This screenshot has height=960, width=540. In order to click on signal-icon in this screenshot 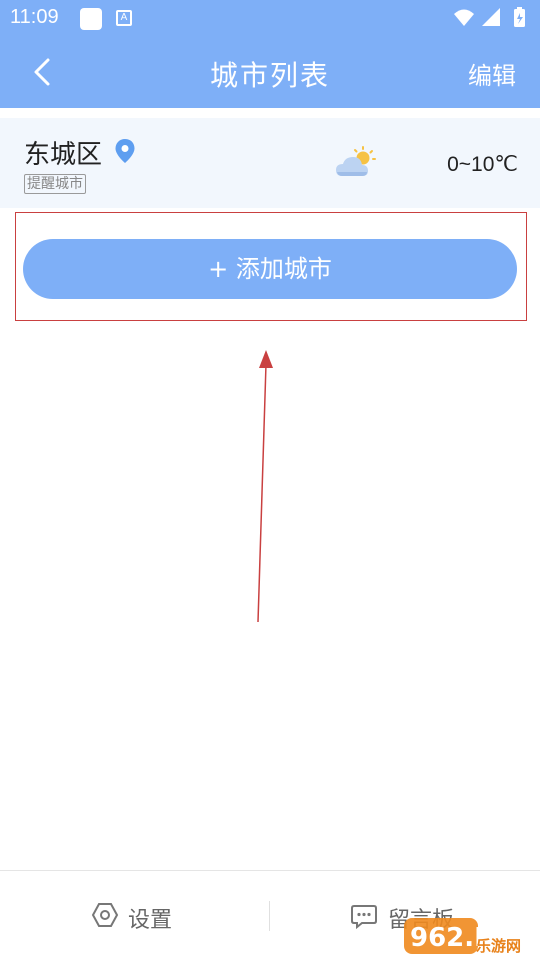, I will do `click(491, 17)`.